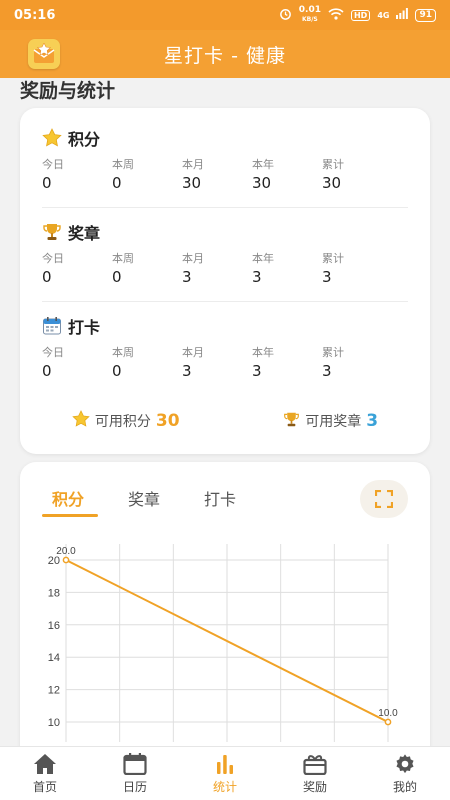 This screenshot has width=450, height=800. Describe the element at coordinates (54, 593) in the screenshot. I see `y-tick-label: 18` at that location.